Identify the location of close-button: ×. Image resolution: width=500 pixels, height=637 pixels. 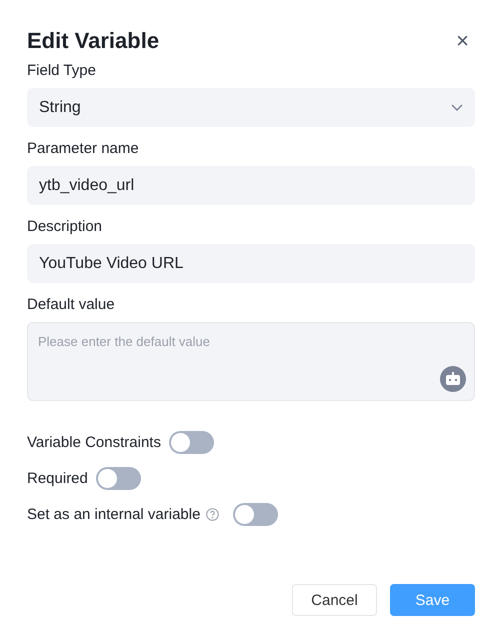
(462, 41).